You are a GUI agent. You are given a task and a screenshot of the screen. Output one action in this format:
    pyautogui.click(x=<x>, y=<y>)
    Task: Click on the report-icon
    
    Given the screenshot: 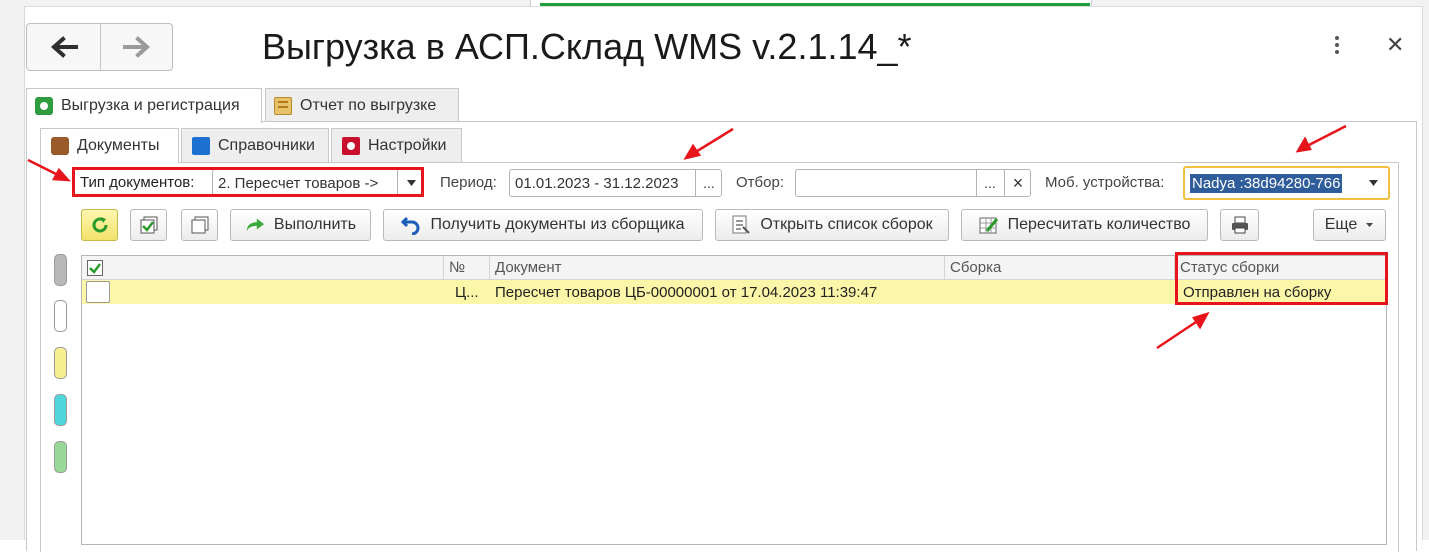 What is the action you would take?
    pyautogui.click(x=283, y=105)
    